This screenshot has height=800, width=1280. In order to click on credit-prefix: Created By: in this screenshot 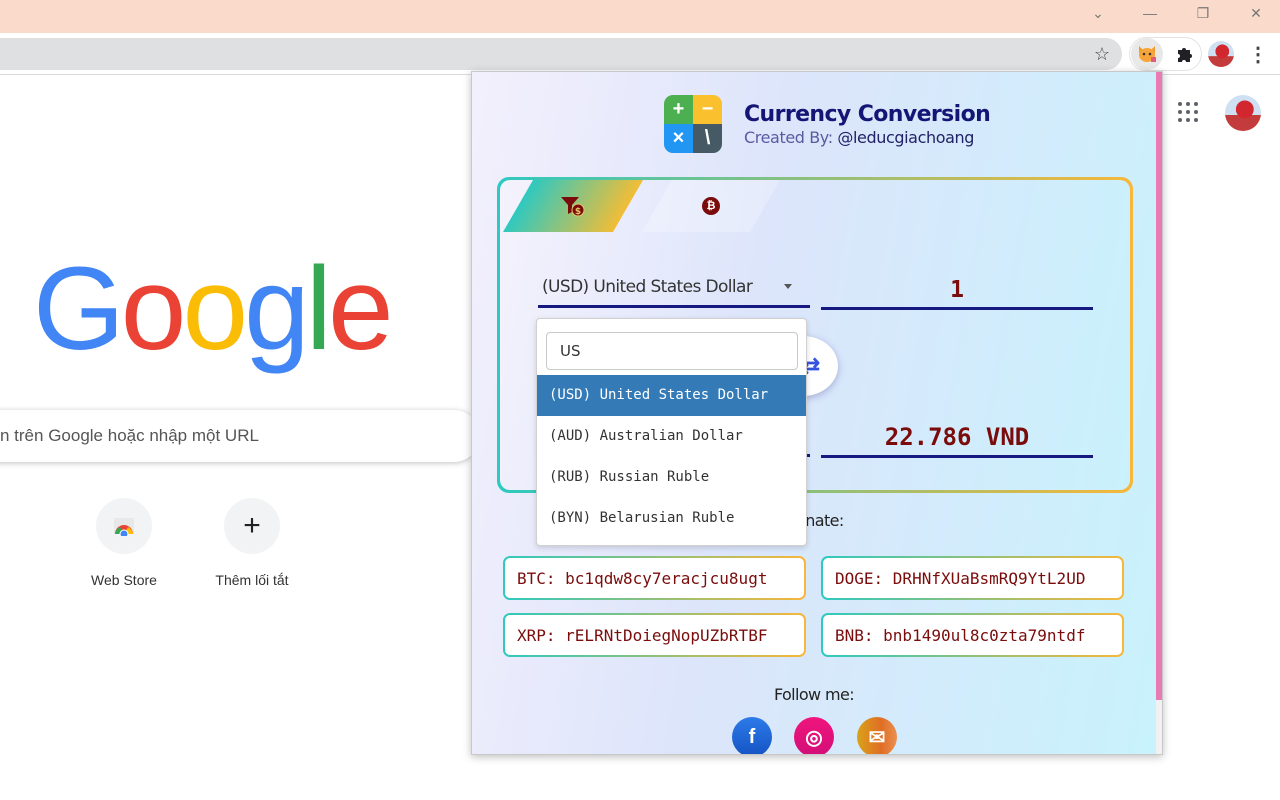, I will do `click(788, 137)`.